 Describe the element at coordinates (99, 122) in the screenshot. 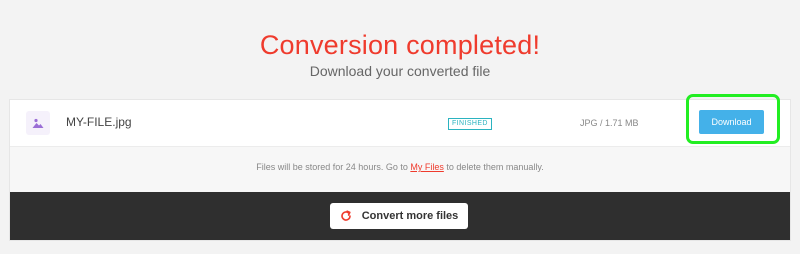

I see `file-name: MY-FILE.jpg` at that location.